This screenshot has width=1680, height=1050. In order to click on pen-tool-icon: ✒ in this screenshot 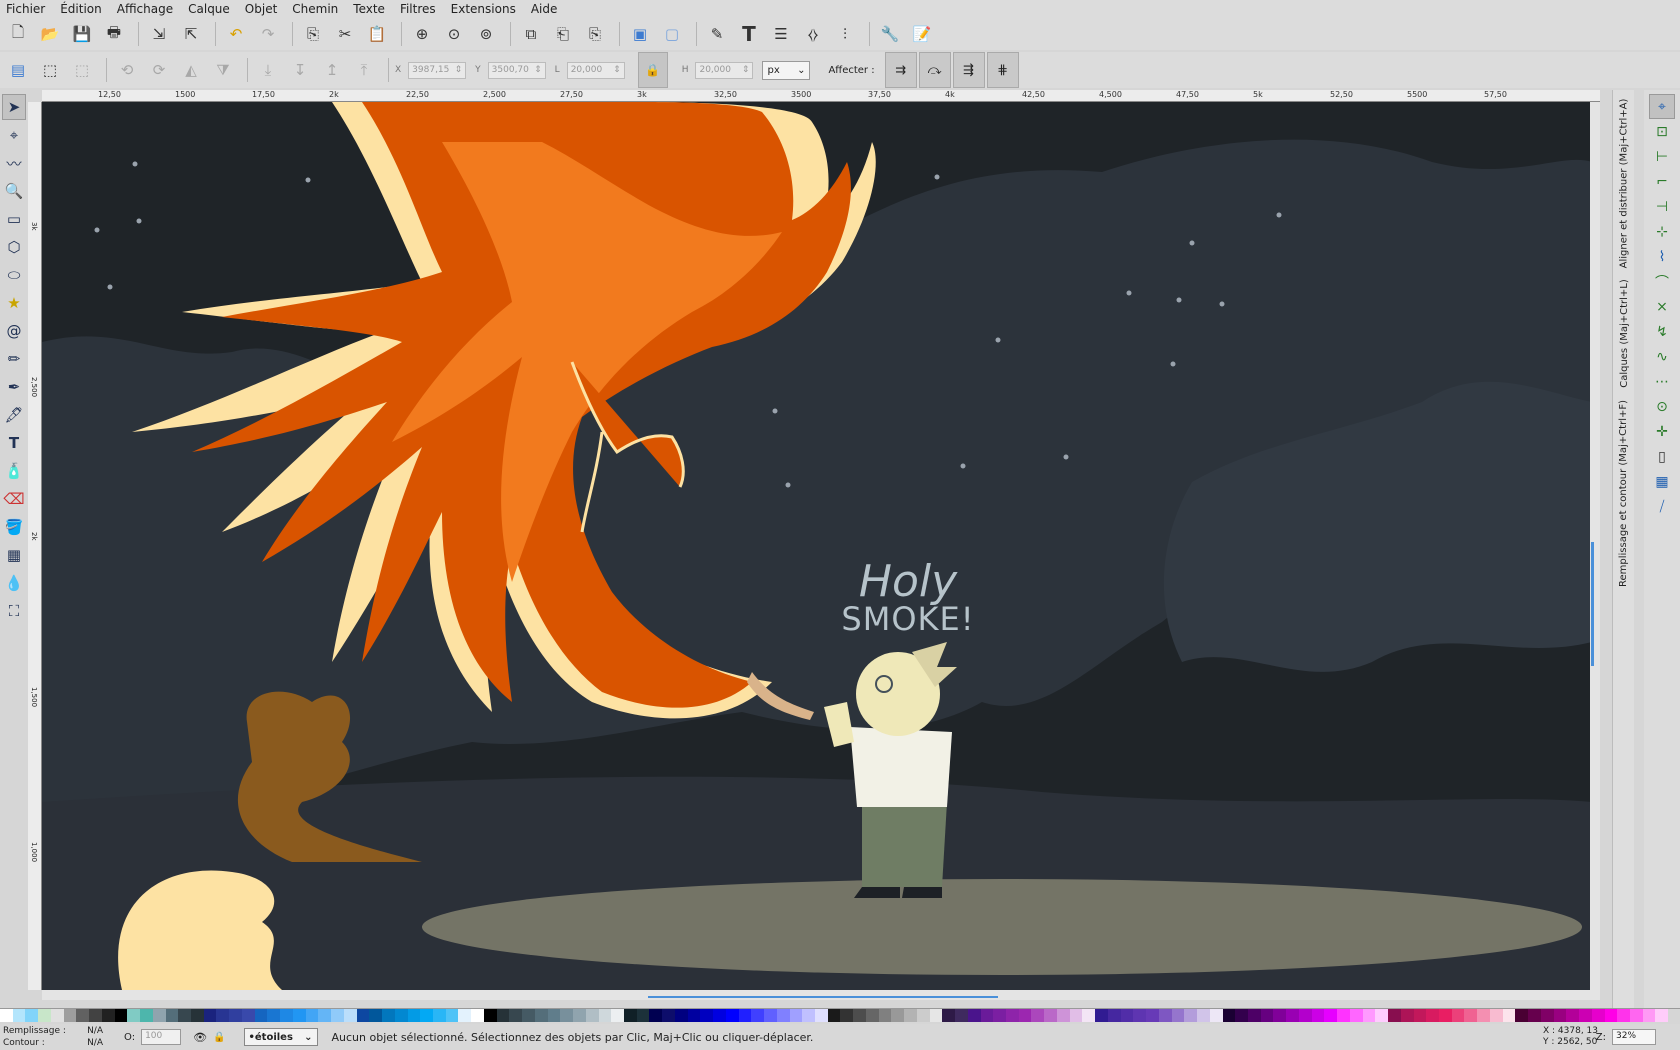, I will do `click(14, 387)`.